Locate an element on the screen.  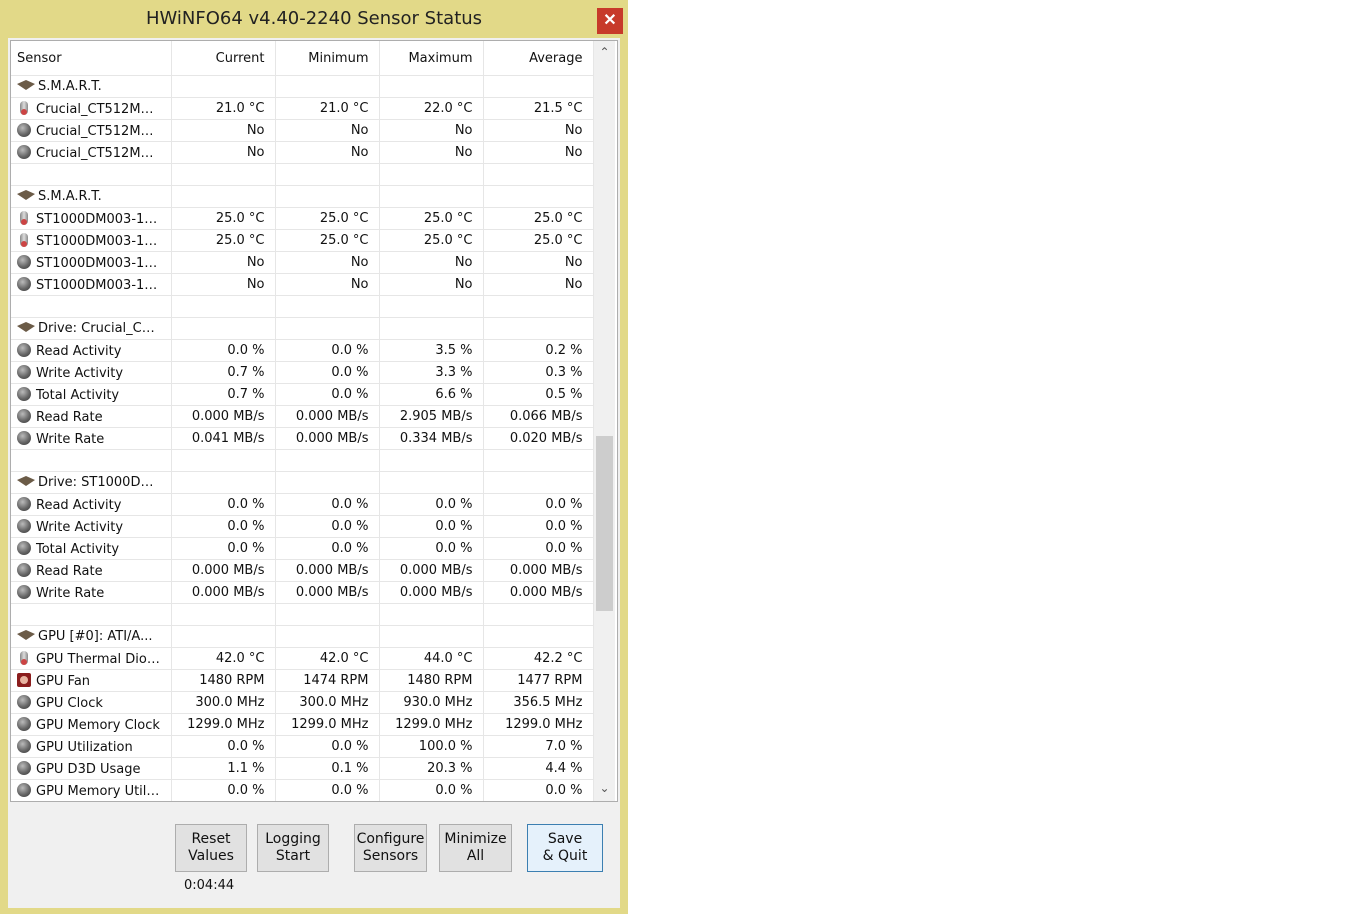
sensor-row: Write Activity 0.7 % 0.0 % 3.3 % 0.3 % is located at coordinates (302, 372).